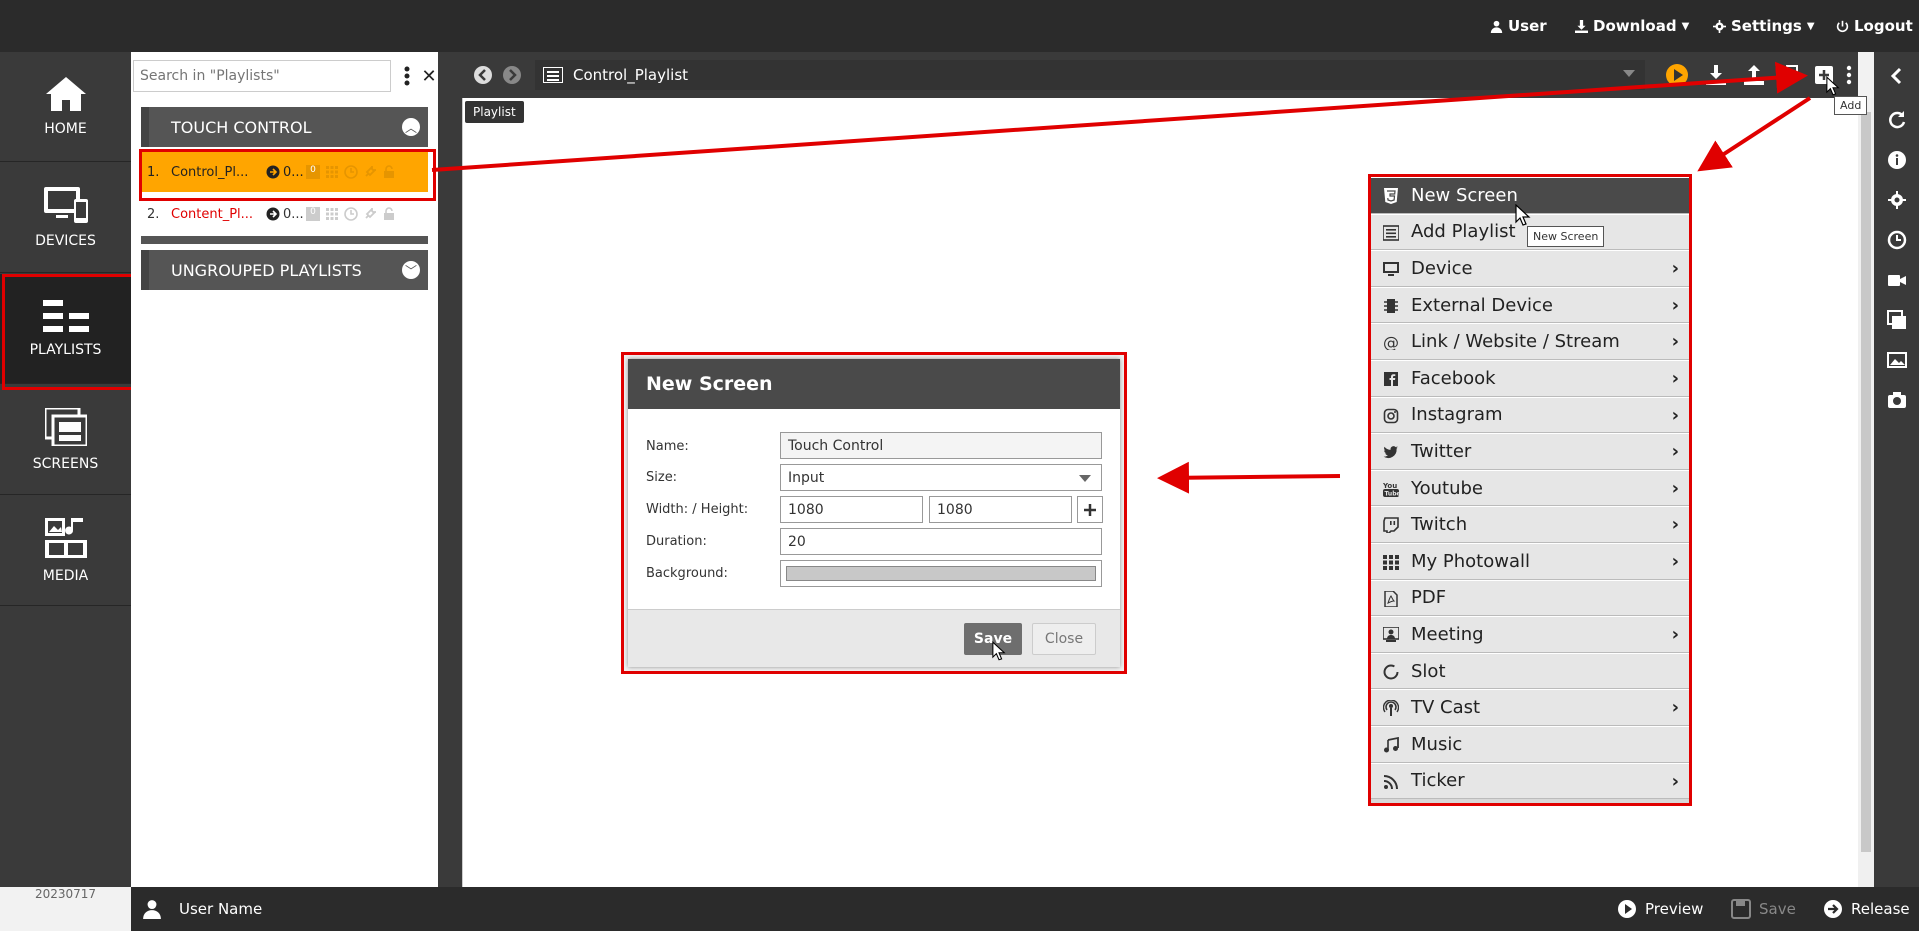 This screenshot has width=1919, height=931. What do you see at coordinates (1530, 781) in the screenshot?
I see `menu-item-ticker: Ticker ›` at bounding box center [1530, 781].